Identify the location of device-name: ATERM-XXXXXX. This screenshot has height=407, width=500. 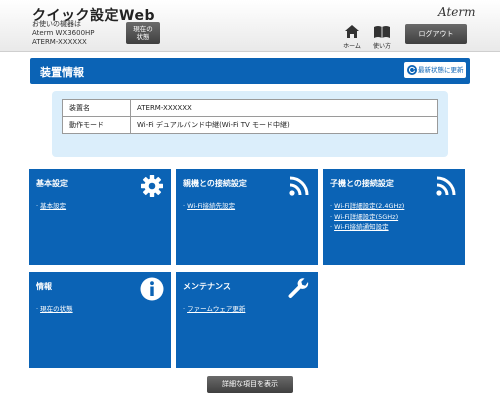
(59, 42).